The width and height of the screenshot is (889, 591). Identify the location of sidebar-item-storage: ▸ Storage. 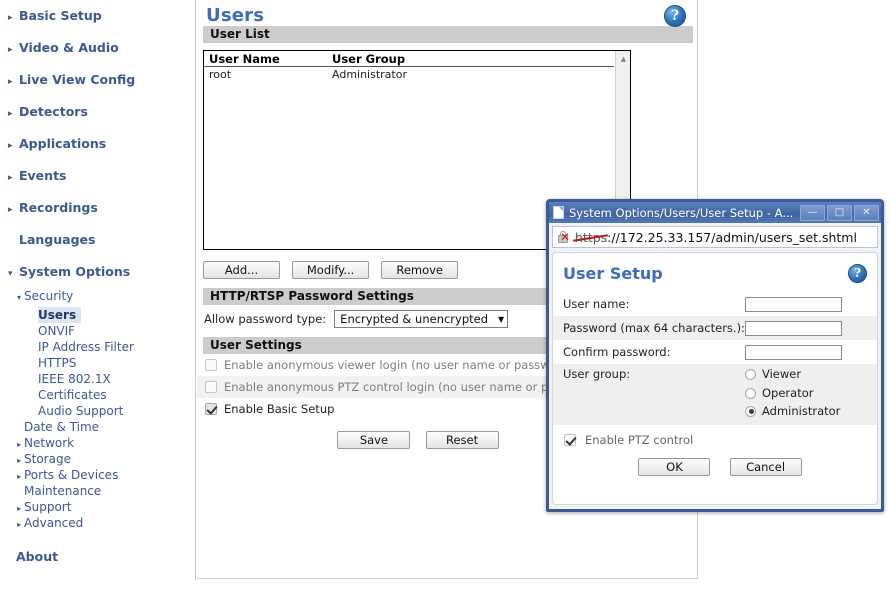
(97, 459).